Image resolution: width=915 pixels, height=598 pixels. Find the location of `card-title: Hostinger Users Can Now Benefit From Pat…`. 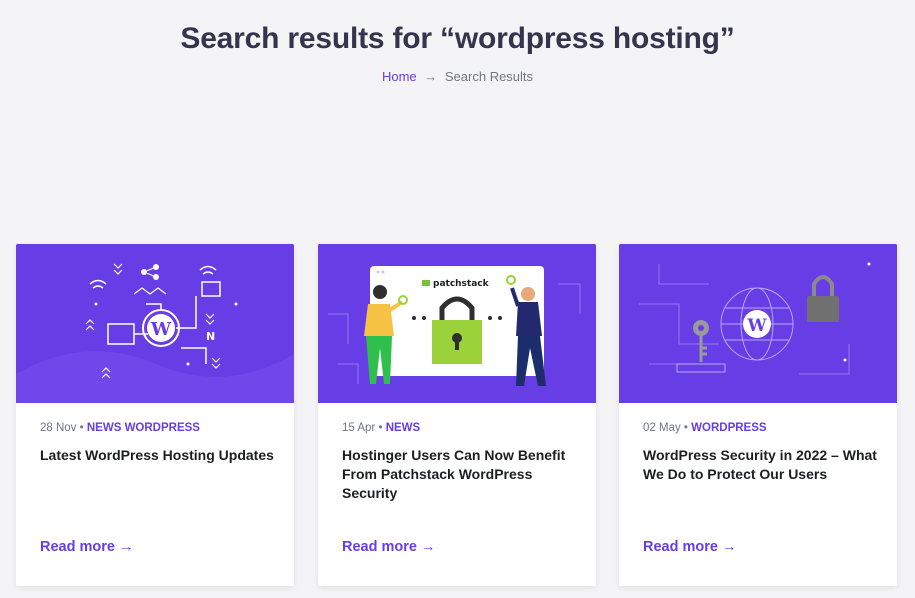

card-title: Hostinger Users Can Now Benefit From Pat… is located at coordinates (462, 474).